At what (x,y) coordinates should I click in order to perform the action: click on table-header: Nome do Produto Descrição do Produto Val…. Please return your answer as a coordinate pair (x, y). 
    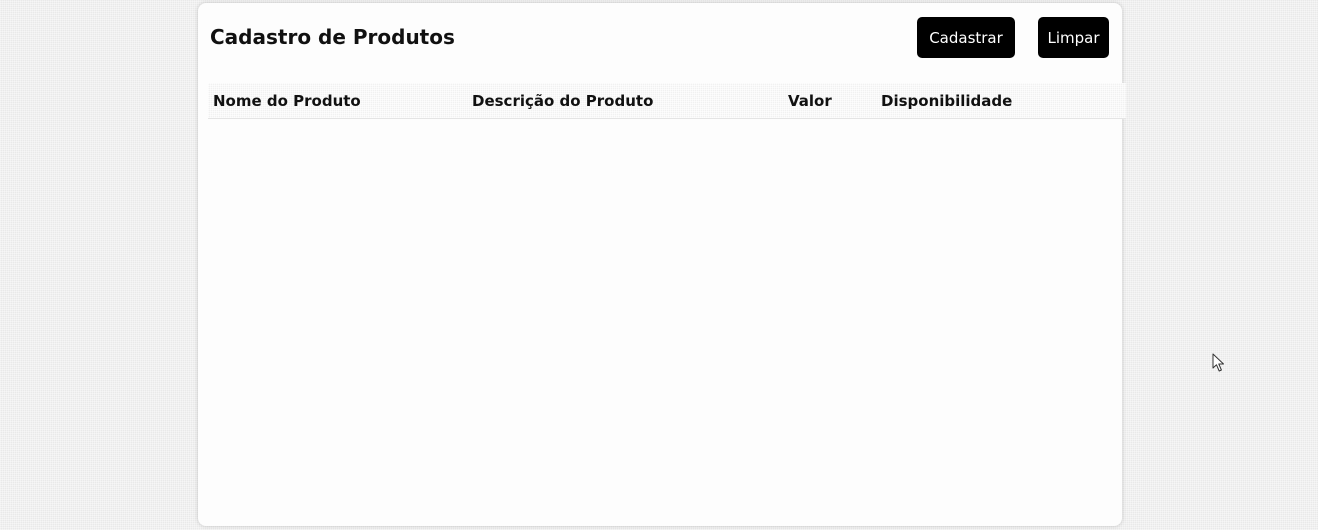
    Looking at the image, I should click on (667, 101).